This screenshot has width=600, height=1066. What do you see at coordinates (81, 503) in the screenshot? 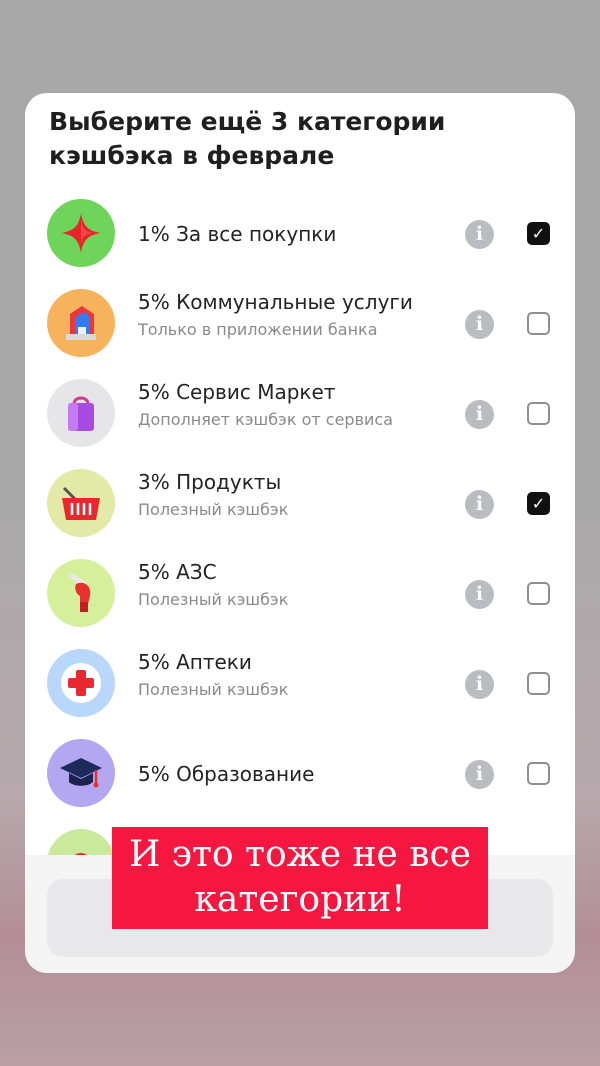
I see `basket-icon` at bounding box center [81, 503].